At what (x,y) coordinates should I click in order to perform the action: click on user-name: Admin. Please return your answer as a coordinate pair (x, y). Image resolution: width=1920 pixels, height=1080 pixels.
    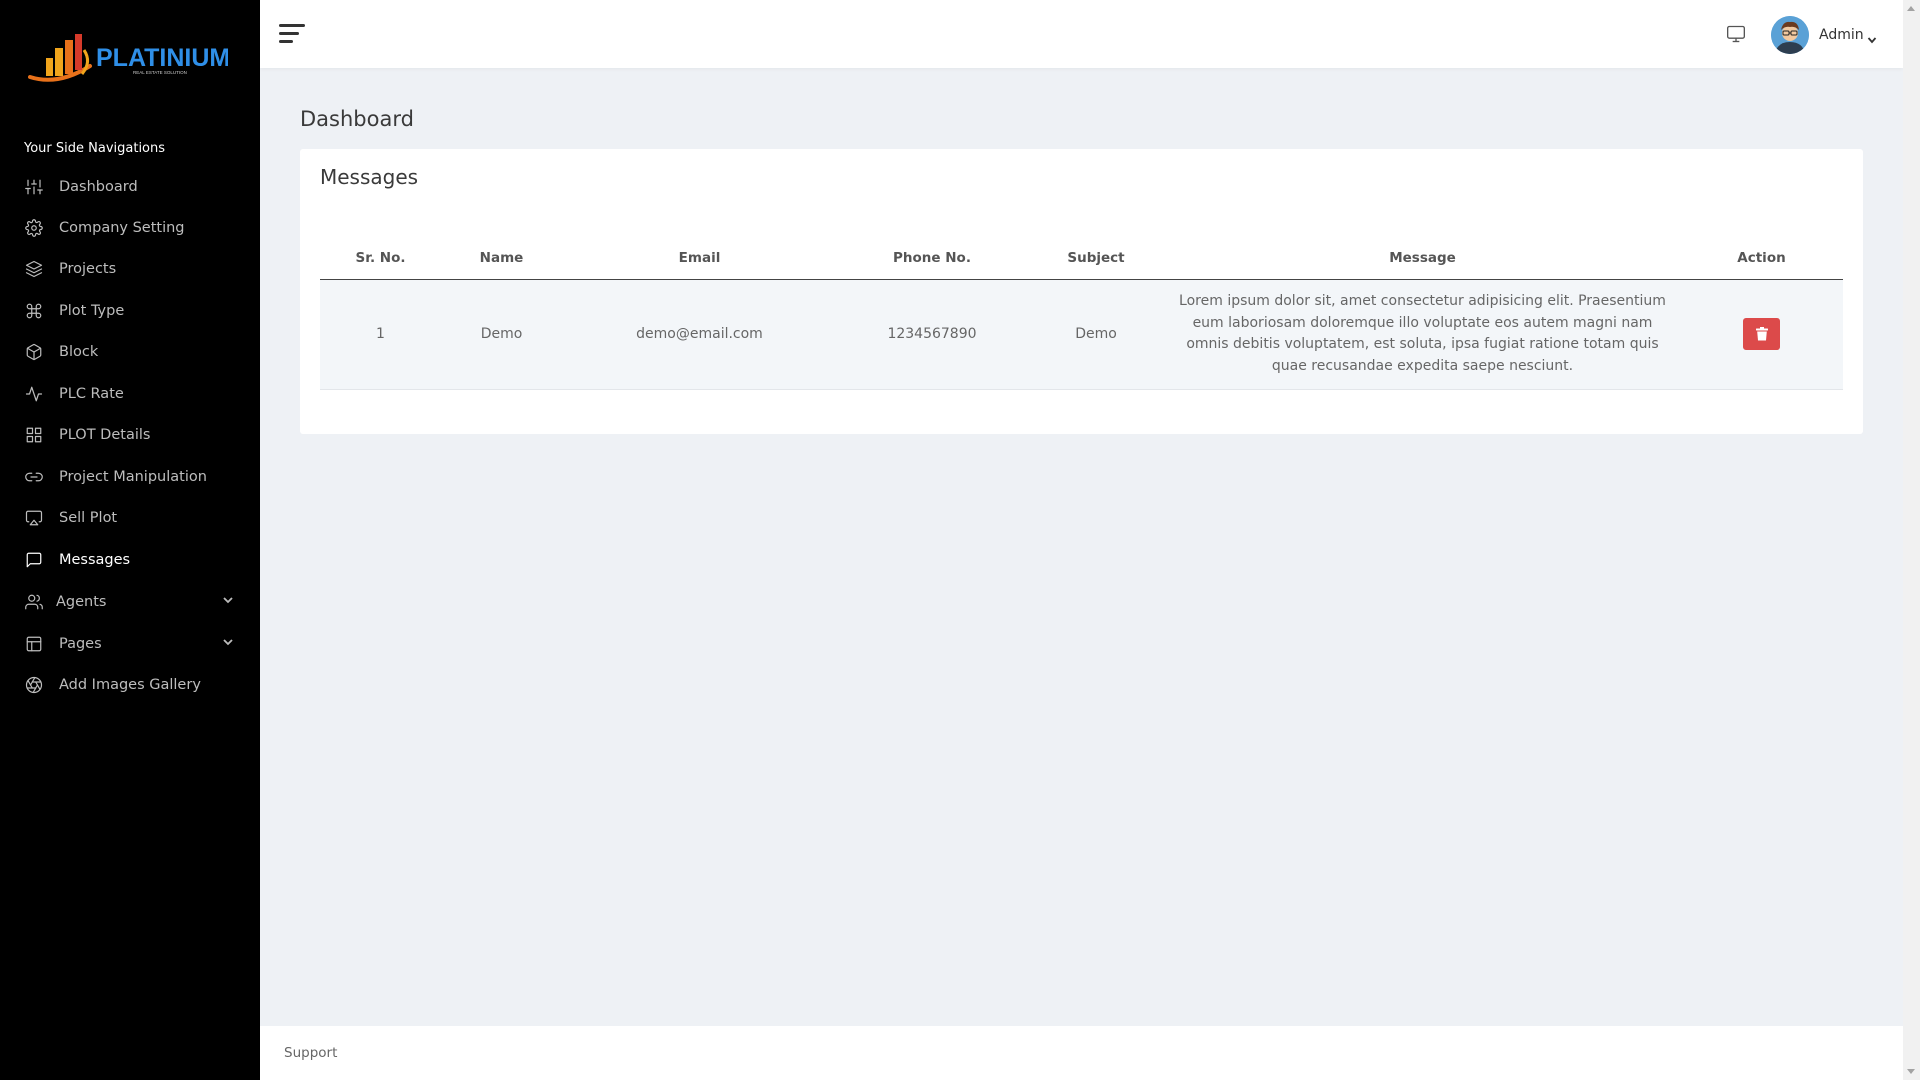
    Looking at the image, I should click on (1841, 35).